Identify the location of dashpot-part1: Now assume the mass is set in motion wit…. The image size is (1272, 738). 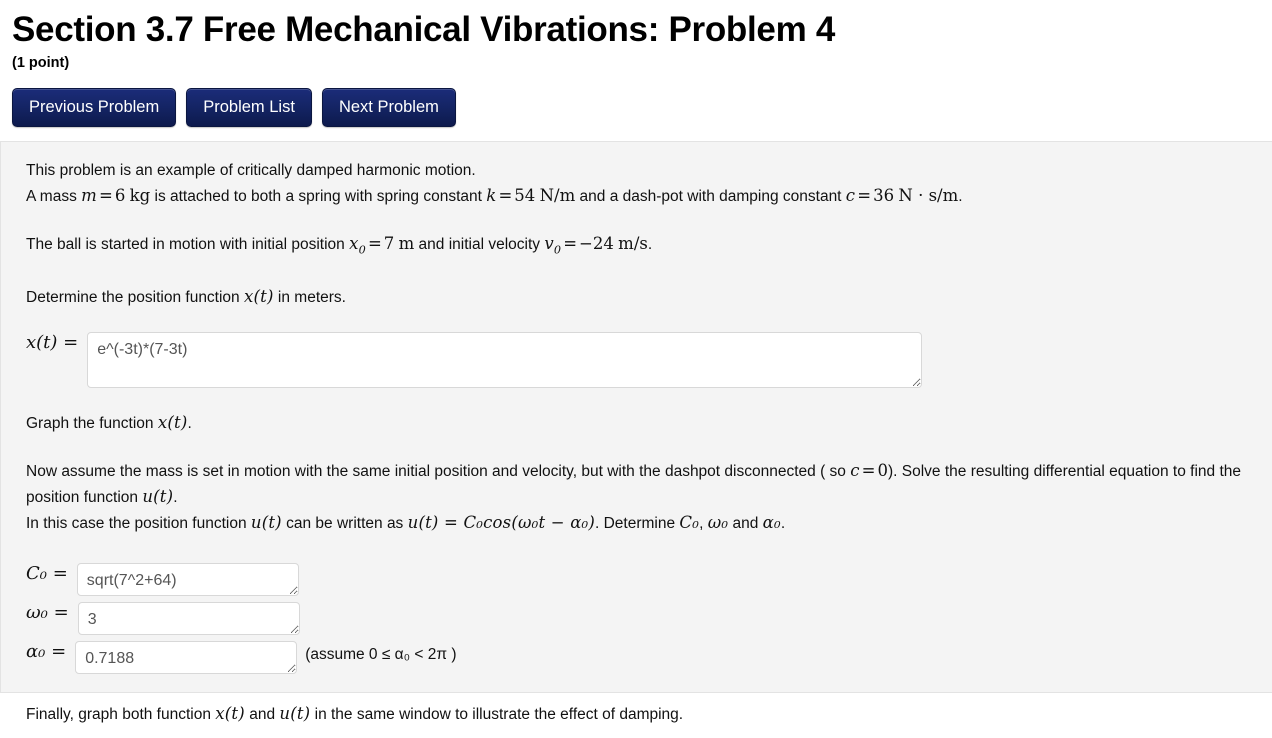
(438, 472).